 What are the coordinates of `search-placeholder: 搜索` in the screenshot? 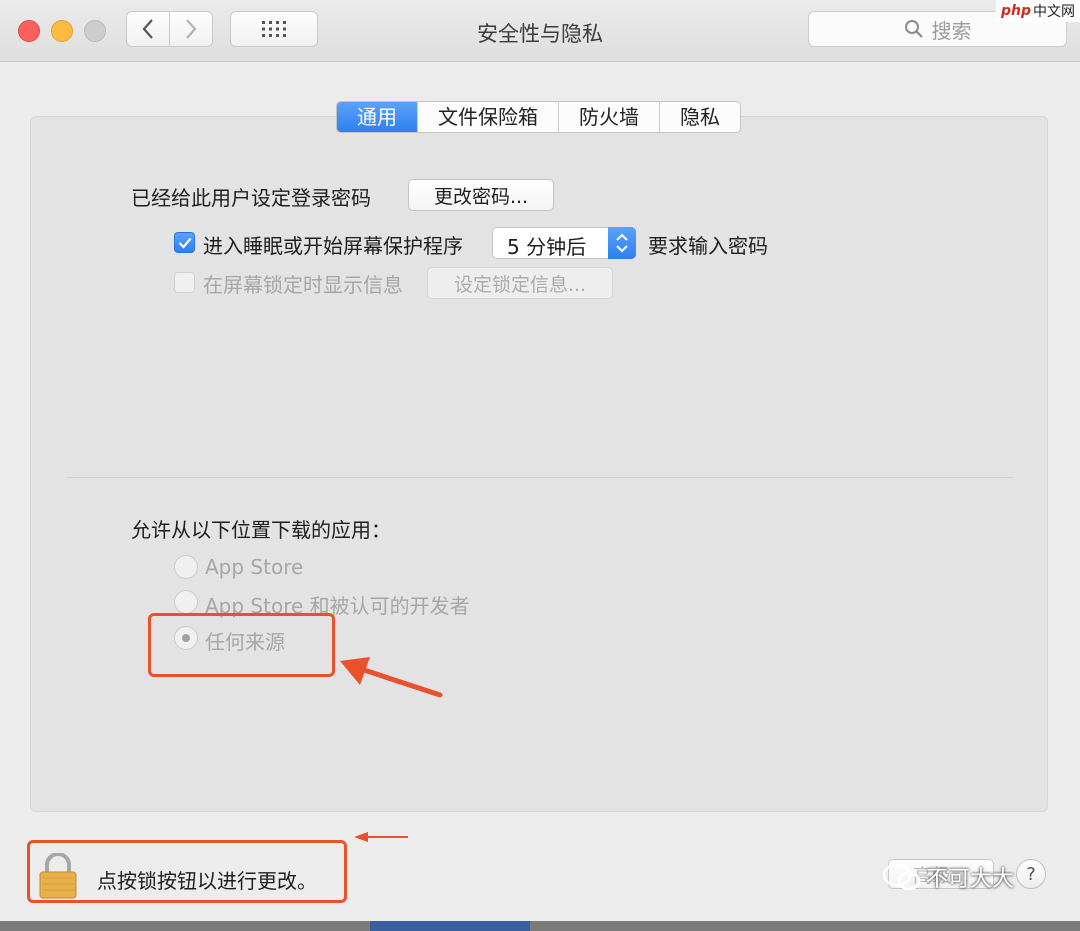 It's located at (951, 30).